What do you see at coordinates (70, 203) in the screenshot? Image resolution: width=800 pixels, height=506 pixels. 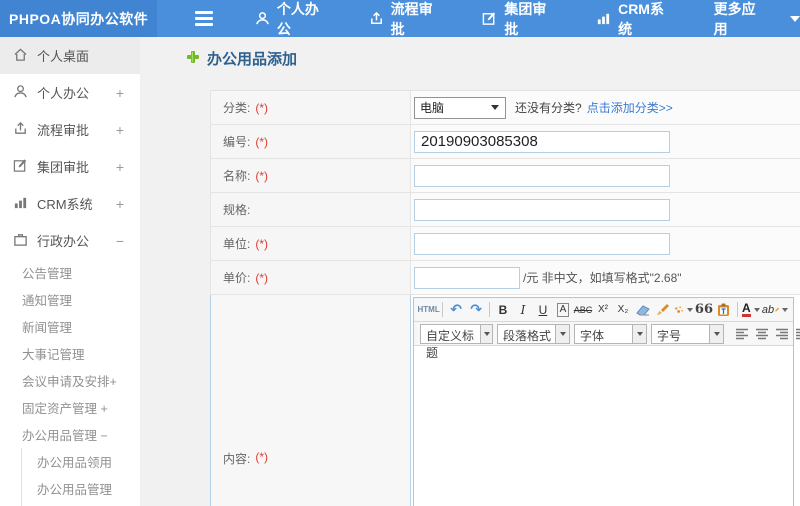 I see `sidebar-item-crm: CRM系统 +` at bounding box center [70, 203].